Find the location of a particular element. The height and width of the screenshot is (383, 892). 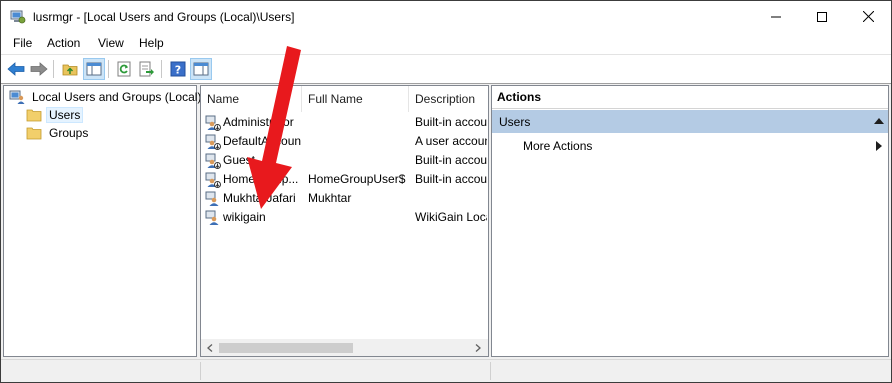

user-full-name: HomeGroupUser$ is located at coordinates (357, 179).